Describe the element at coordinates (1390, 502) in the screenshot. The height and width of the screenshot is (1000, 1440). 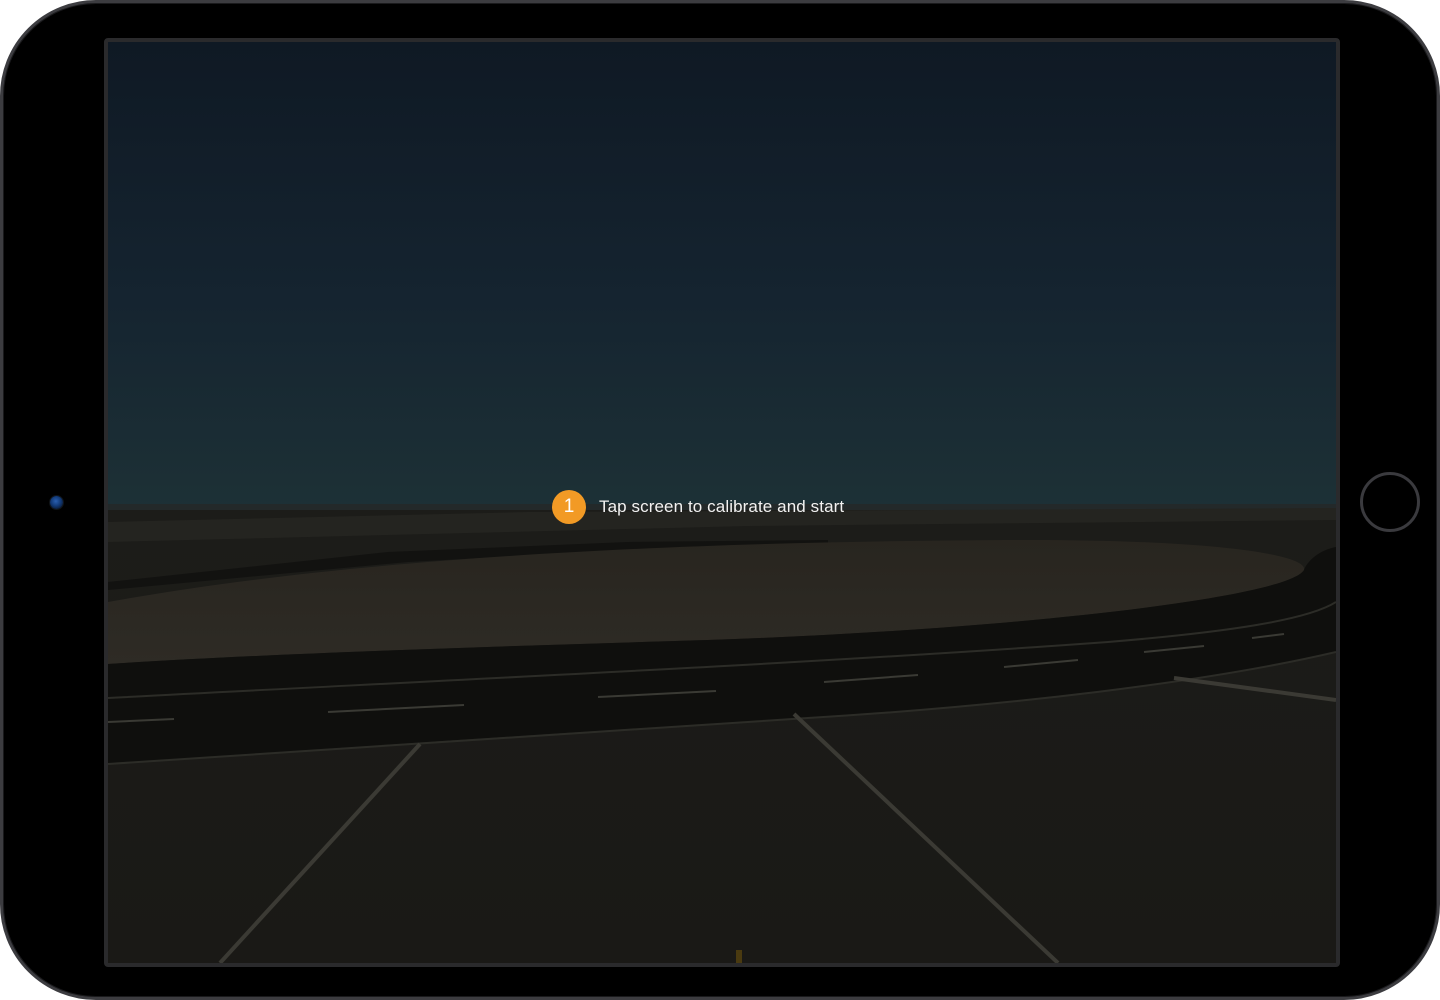
I see `home-button` at that location.